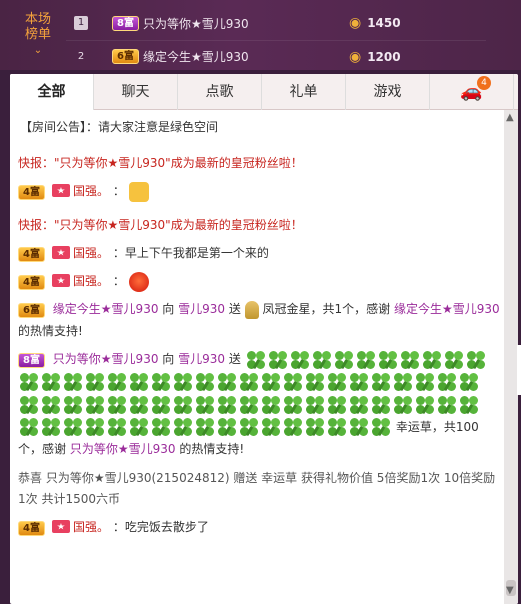 This screenshot has width=521, height=604. What do you see at coordinates (388, 92) in the screenshot?
I see `tab-game: 游戏` at bounding box center [388, 92].